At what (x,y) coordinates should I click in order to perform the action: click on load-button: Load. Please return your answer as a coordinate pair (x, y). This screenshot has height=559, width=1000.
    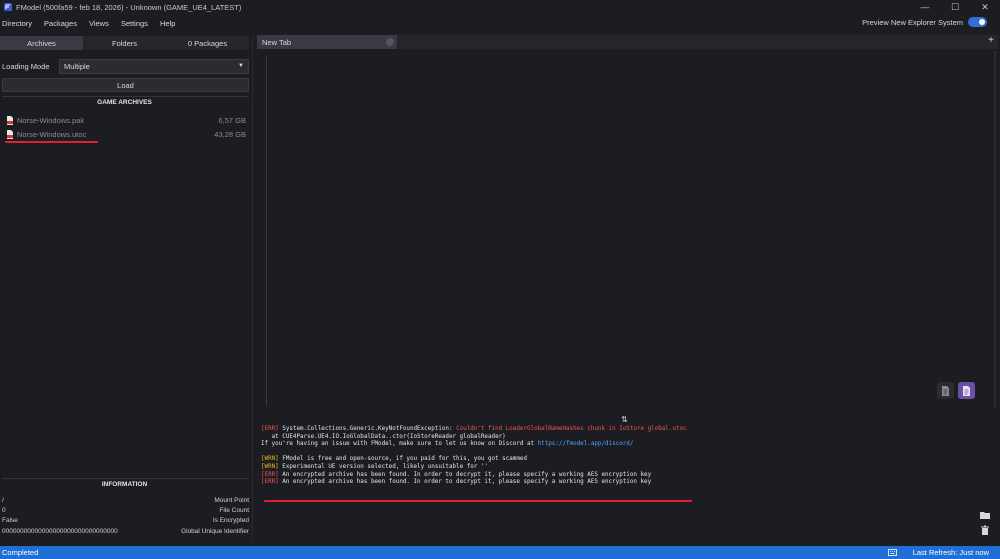
    Looking at the image, I should click on (125, 85).